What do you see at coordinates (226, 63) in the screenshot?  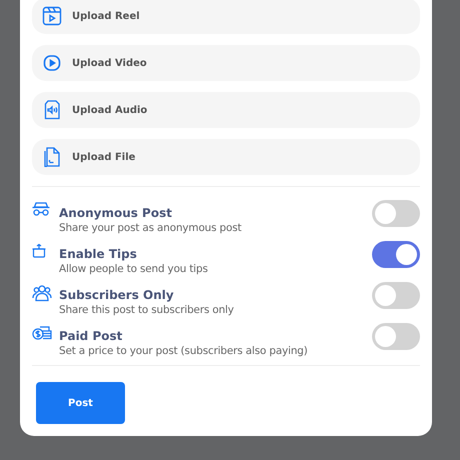 I see `upload-option: Upload Video` at bounding box center [226, 63].